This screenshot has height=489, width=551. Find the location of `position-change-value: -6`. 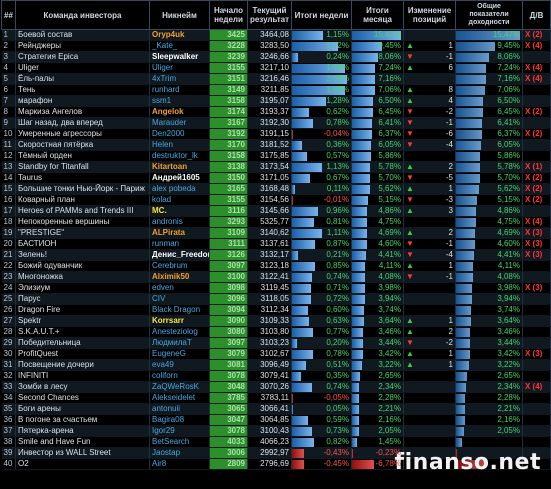

position-change-value: -6 is located at coordinates (449, 133).